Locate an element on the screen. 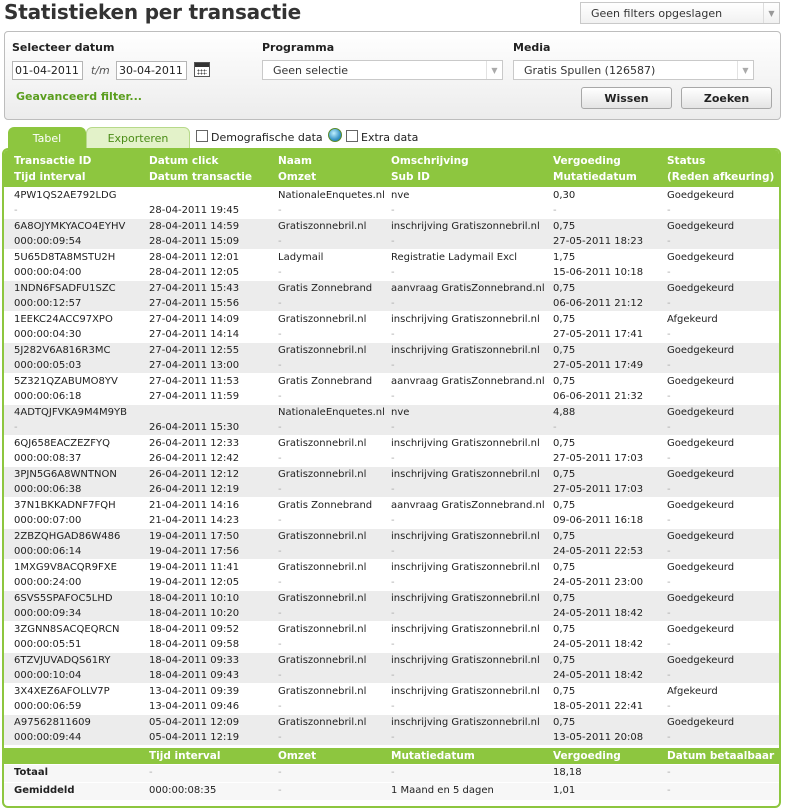 This screenshot has width=786, height=812. status-cell-line1: Goedgekeurd is located at coordinates (701, 598).